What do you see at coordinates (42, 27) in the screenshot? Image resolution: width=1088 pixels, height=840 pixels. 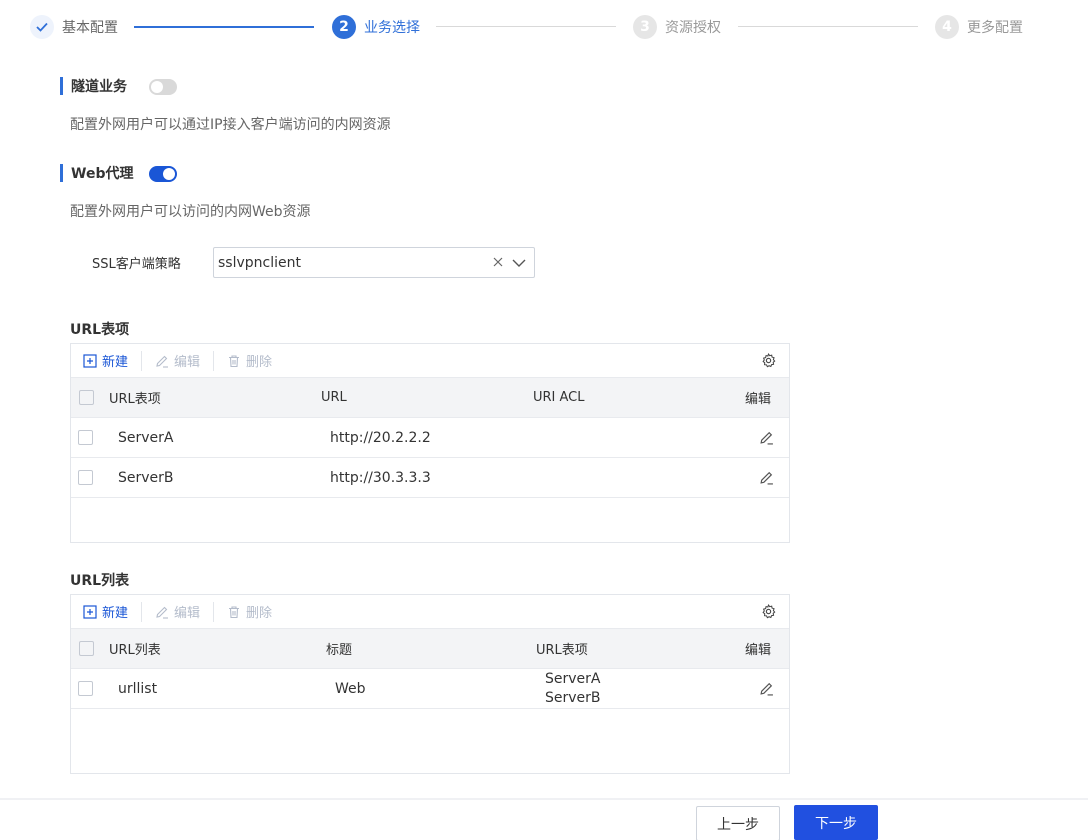 I see `check-icon` at bounding box center [42, 27].